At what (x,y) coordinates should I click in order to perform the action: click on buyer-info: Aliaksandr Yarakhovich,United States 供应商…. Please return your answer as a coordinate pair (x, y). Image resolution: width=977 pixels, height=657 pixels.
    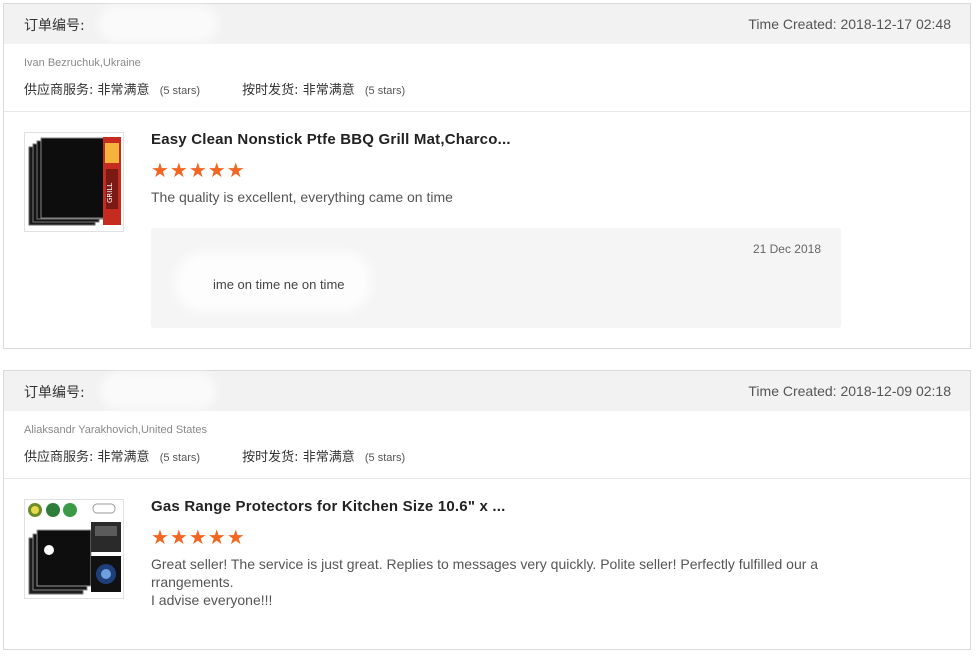
    Looking at the image, I should click on (487, 445).